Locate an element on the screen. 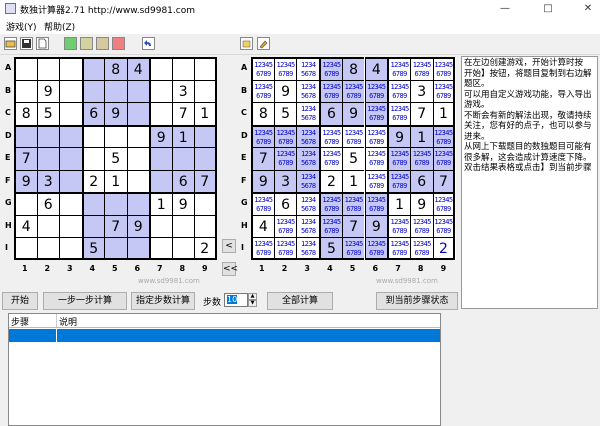  color-red-button is located at coordinates (118, 43).